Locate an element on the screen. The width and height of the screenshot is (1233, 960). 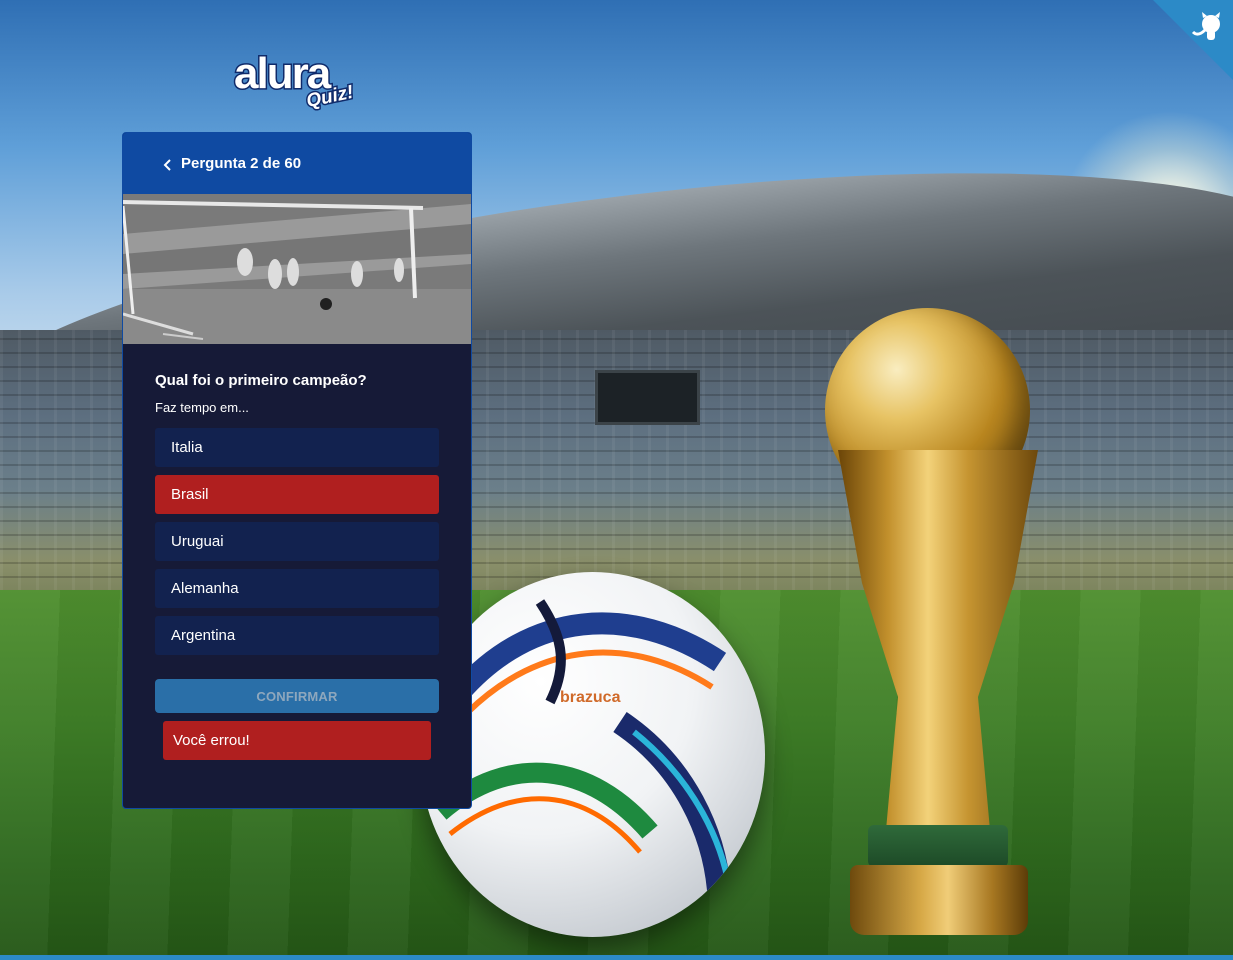
card-header: Pergunta 2 de 60 is located at coordinates (297, 163).